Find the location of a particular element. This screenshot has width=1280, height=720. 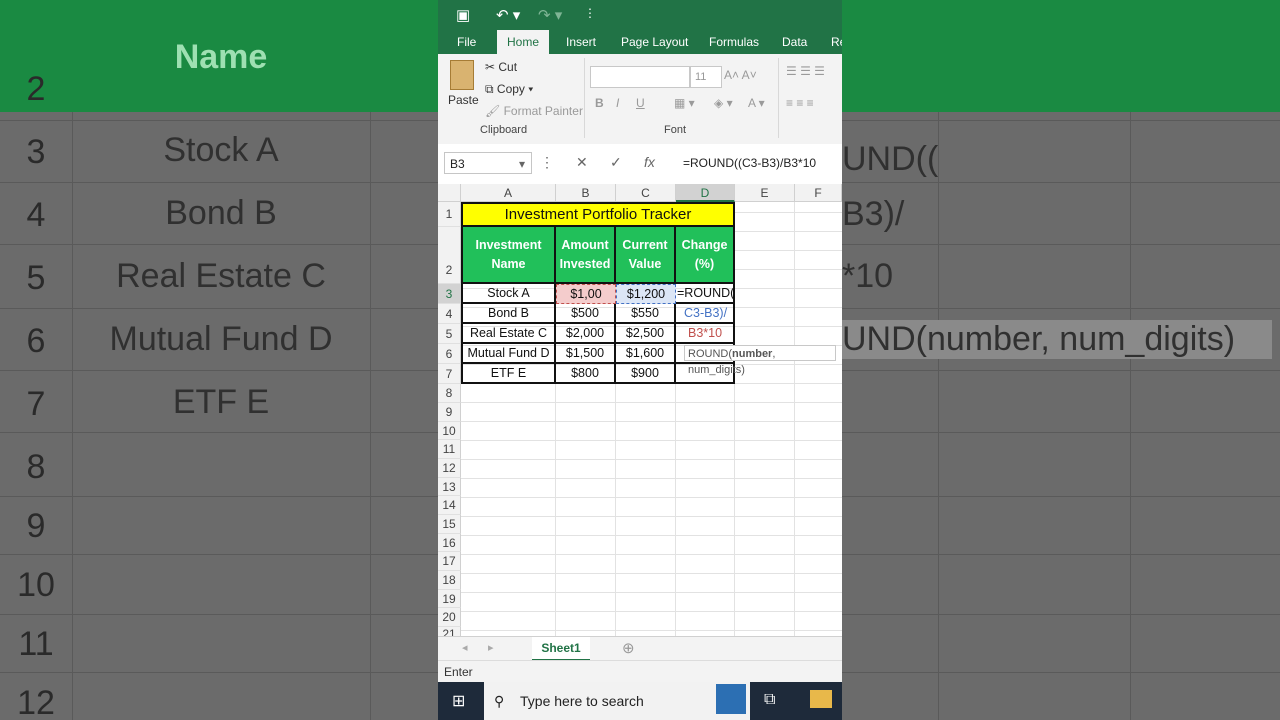

sheet-title-cell: Investment Portfolio Tracker is located at coordinates (598, 214).